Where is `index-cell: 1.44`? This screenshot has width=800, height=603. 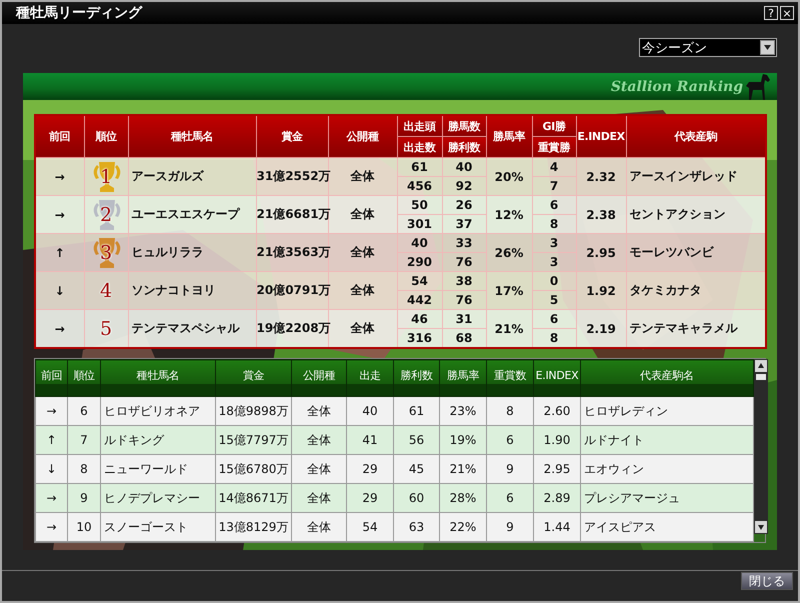 index-cell: 1.44 is located at coordinates (557, 527).